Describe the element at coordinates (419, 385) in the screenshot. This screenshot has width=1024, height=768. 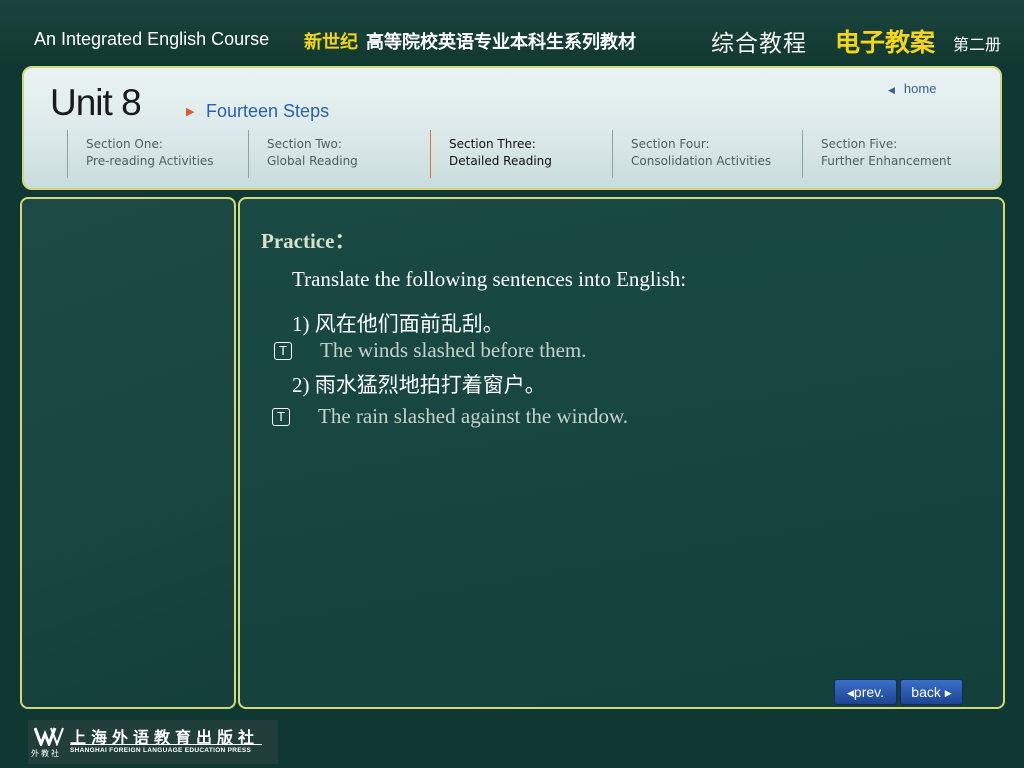
I see `chinese-sentence-2: 2) 雨水猛烈地拍打着窗户。` at that location.